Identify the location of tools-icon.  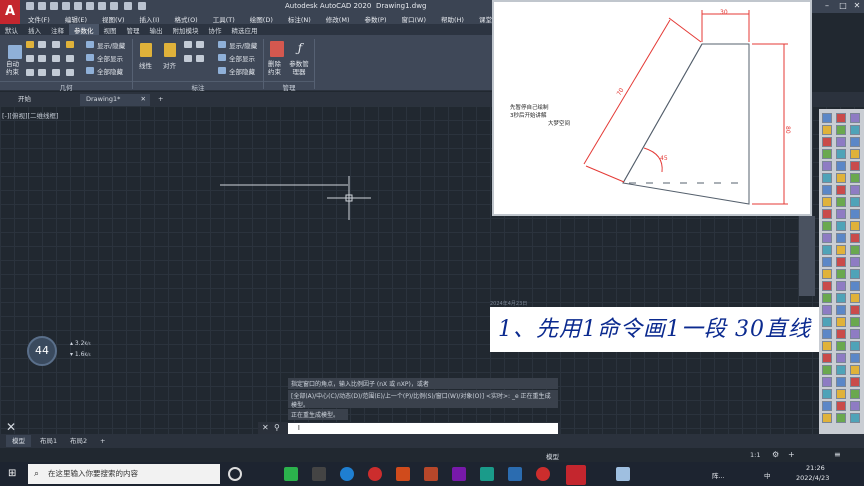
(623, 474).